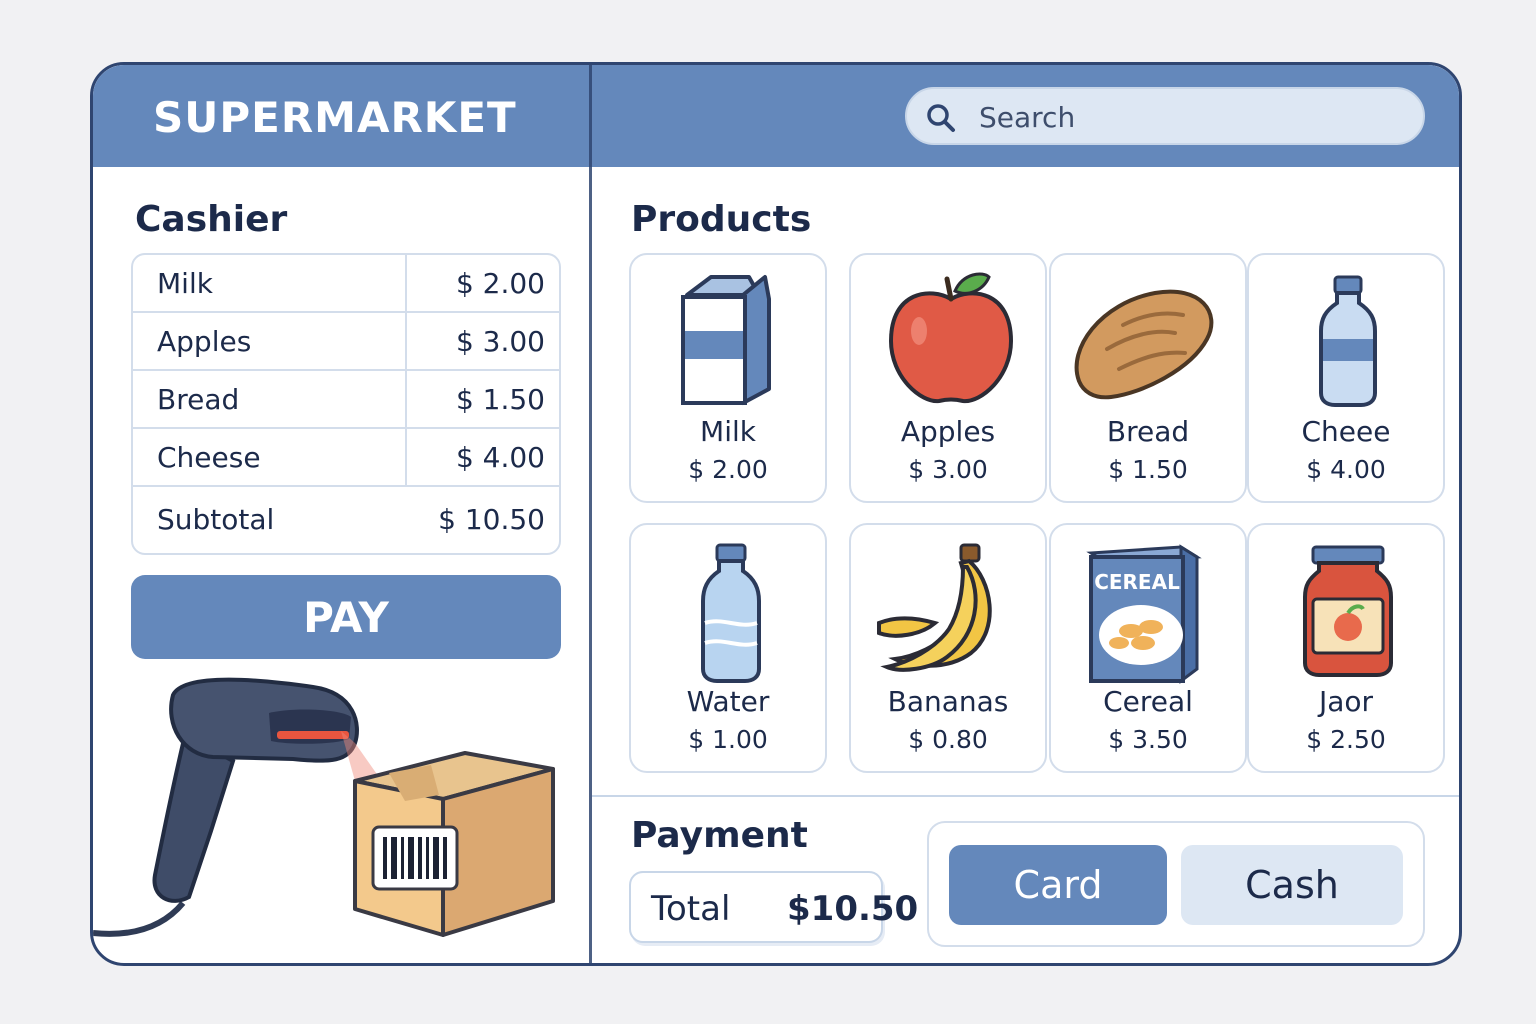 The width and height of the screenshot is (1536, 1024). What do you see at coordinates (1292, 885) in the screenshot?
I see `cash-payment-button: Cash` at bounding box center [1292, 885].